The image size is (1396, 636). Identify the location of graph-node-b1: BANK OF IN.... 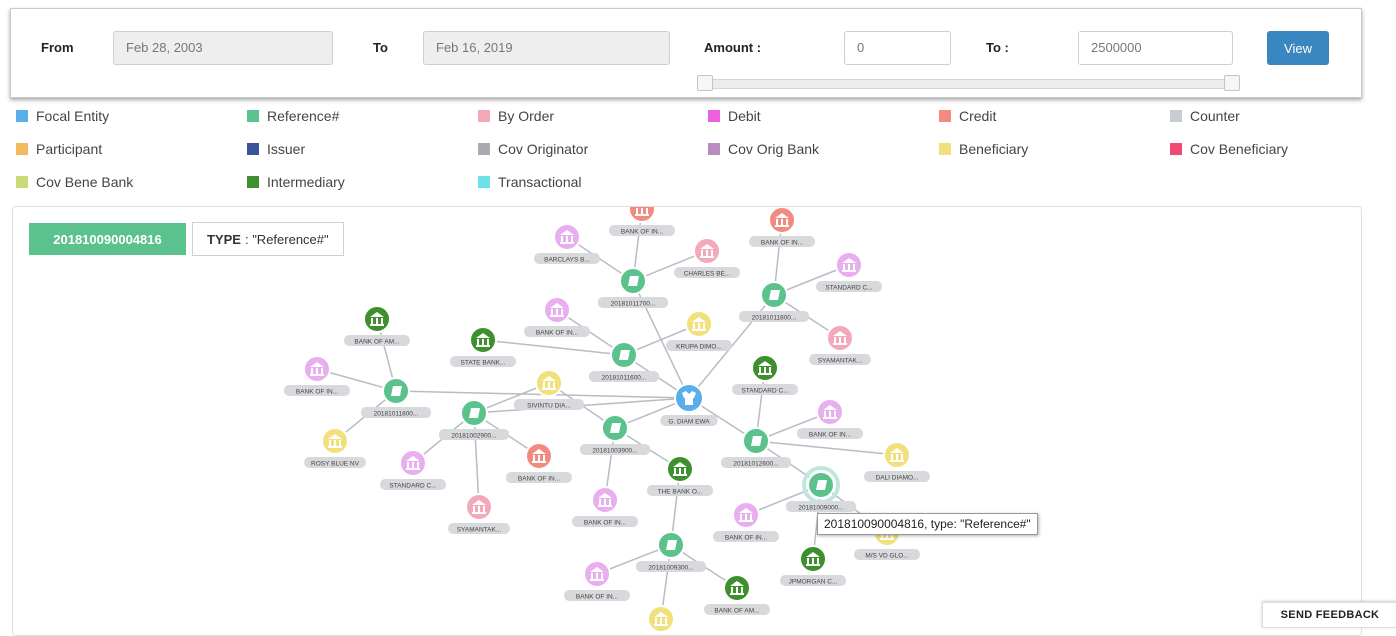
(642, 221).